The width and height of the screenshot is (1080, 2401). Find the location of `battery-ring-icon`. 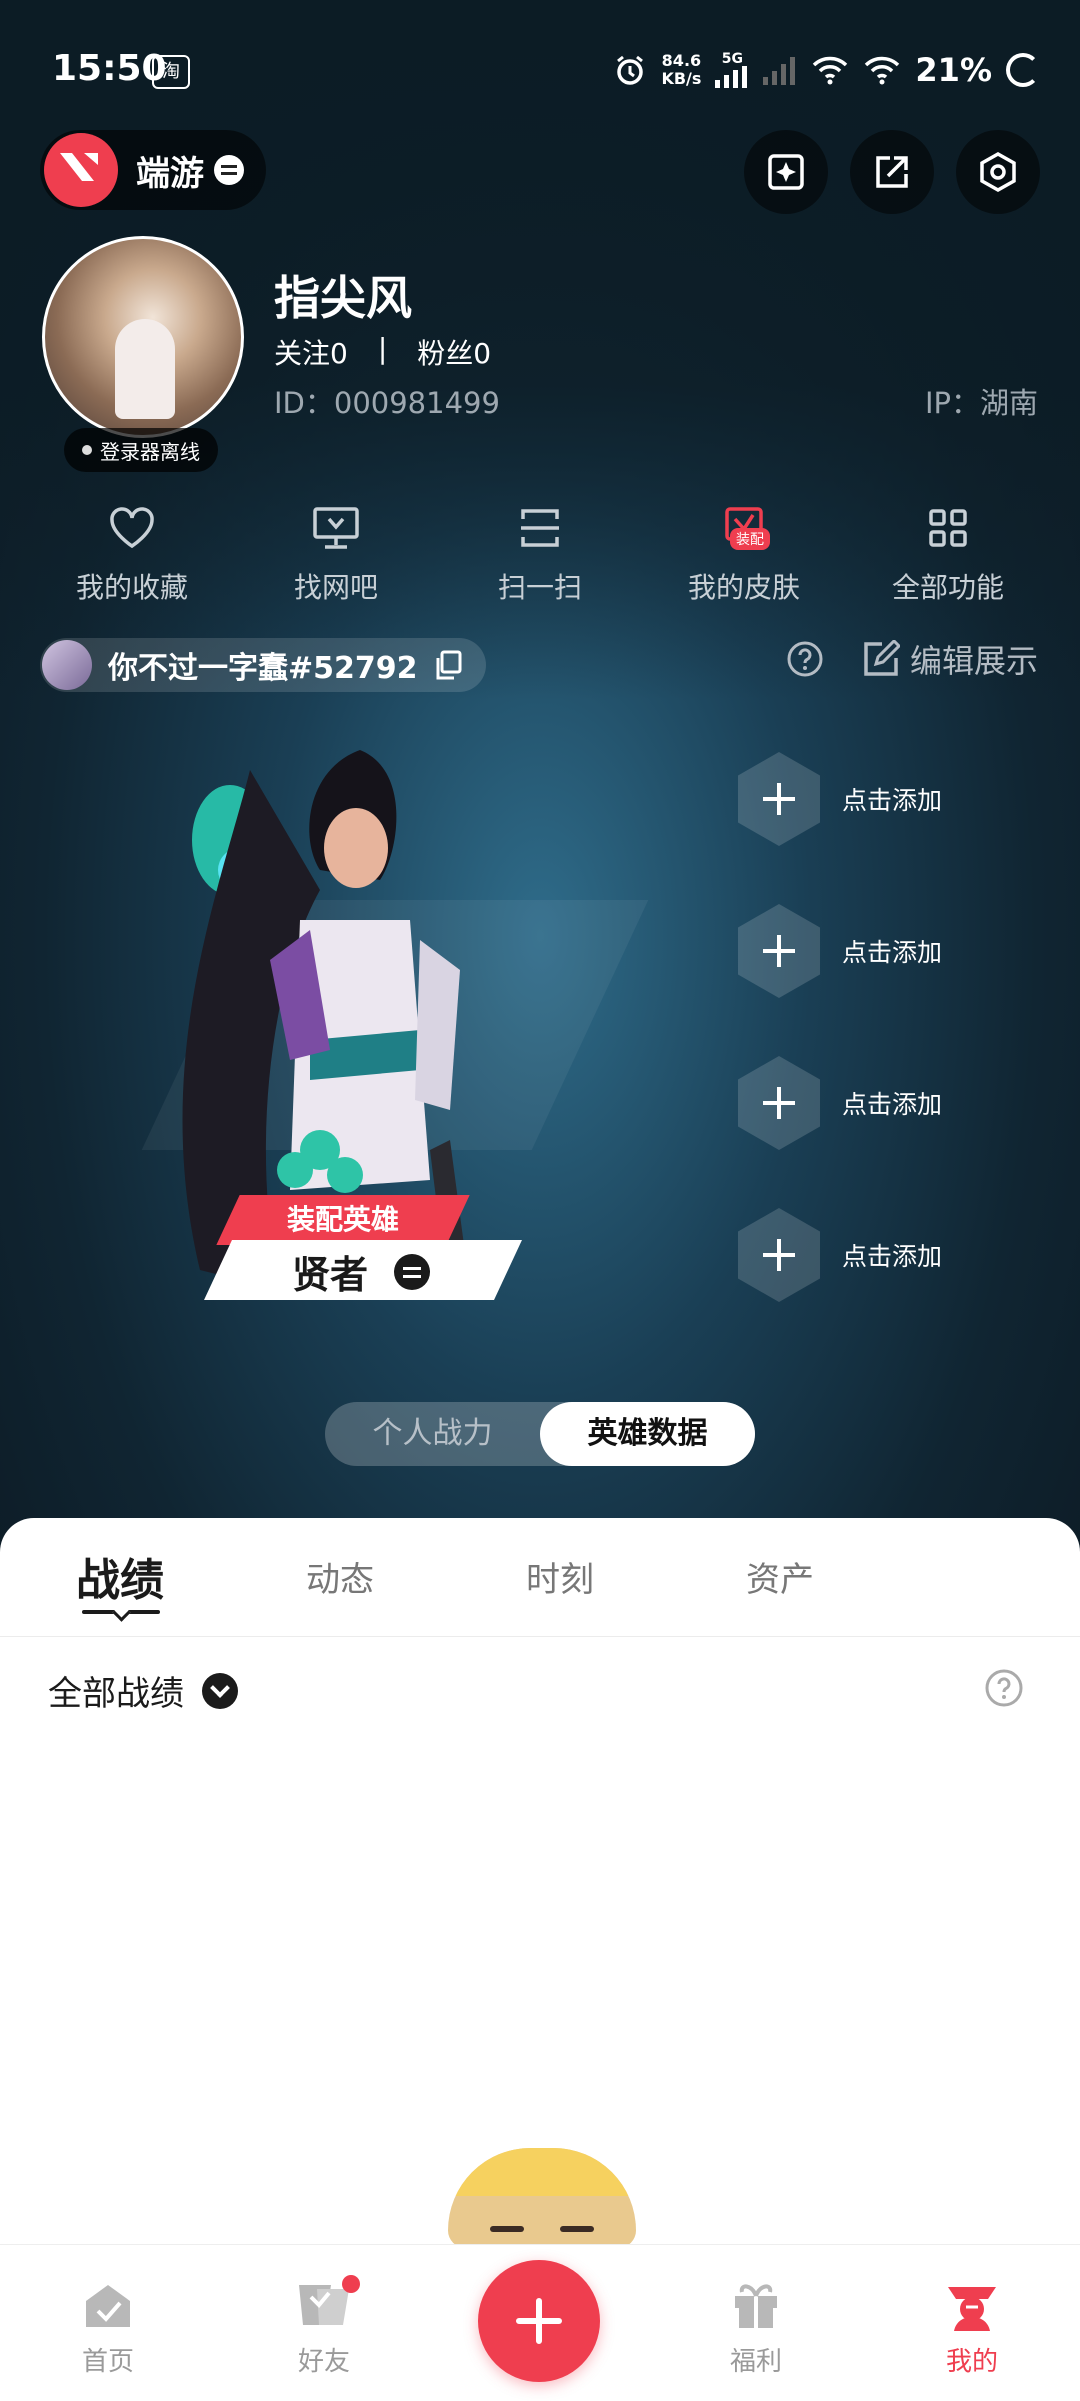

battery-ring-icon is located at coordinates (1023, 70).